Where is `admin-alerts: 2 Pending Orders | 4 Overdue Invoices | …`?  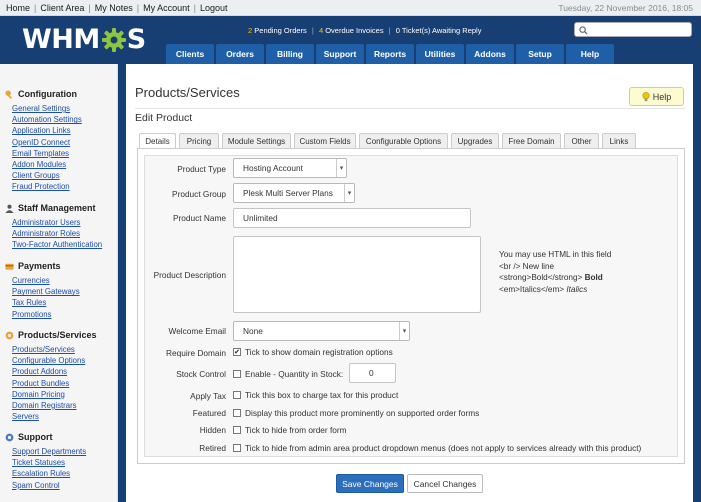
admin-alerts: 2 Pending Orders | 4 Overdue Invoices | … is located at coordinates (365, 30).